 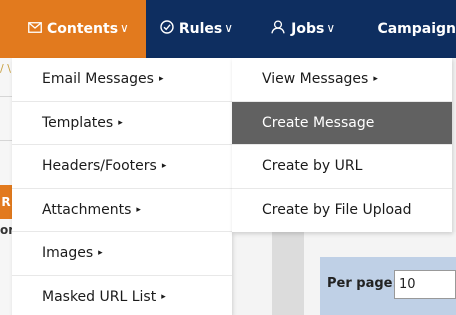 I want to click on submenu-item-create-message: Create Message, so click(x=342, y=123).